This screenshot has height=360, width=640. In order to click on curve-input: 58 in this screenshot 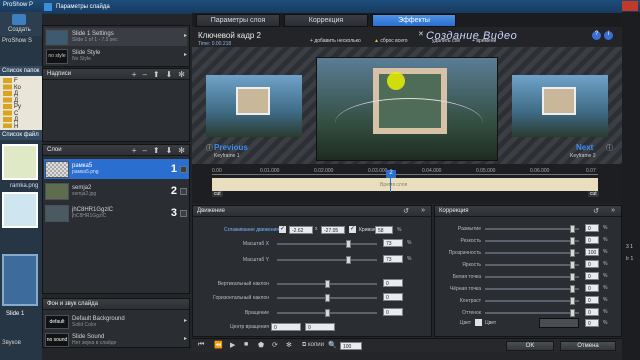, I will do `click(384, 230)`.